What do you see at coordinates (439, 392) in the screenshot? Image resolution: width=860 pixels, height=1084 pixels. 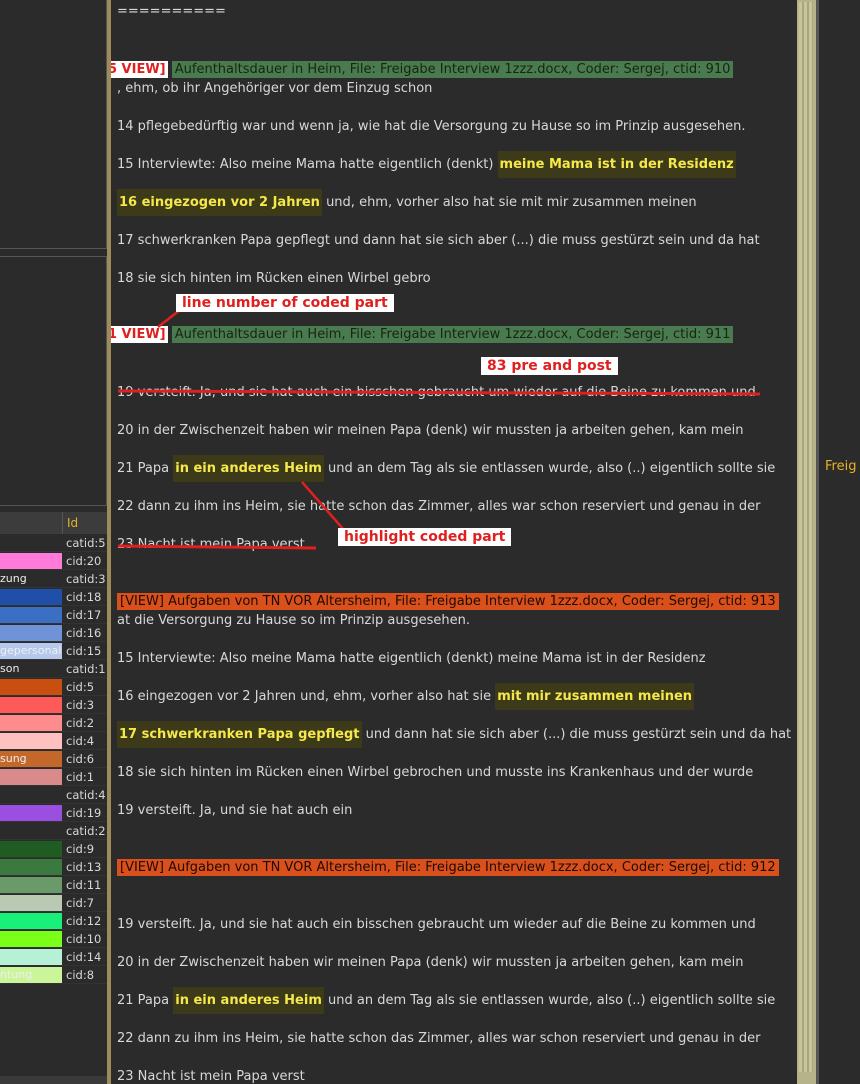 I see `strike-line-top` at bounding box center [439, 392].